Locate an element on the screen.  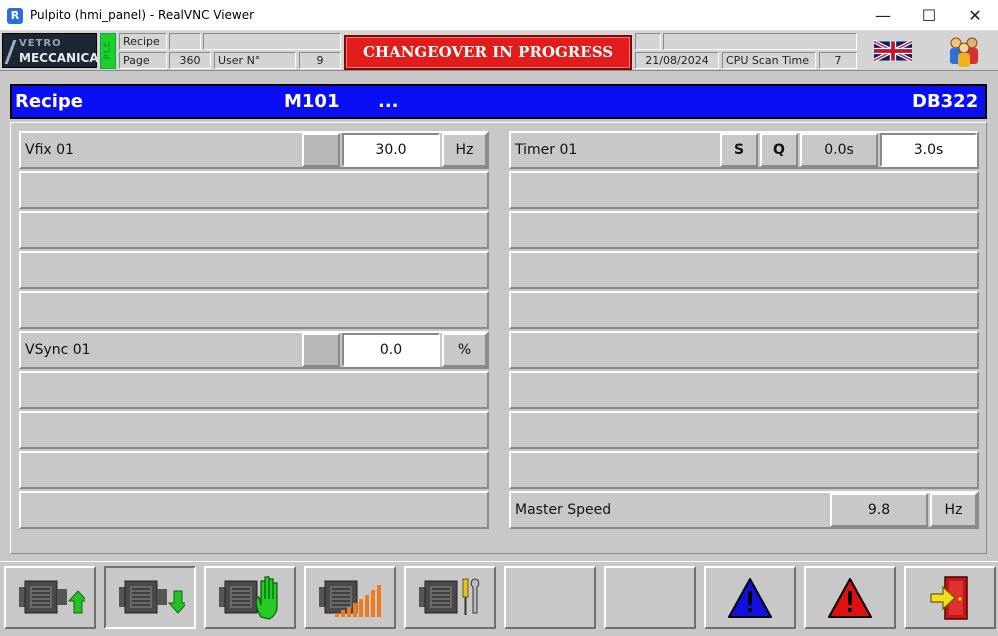
changeover-banner: CHANGEOVER IN PROGRESS is located at coordinates (488, 52).